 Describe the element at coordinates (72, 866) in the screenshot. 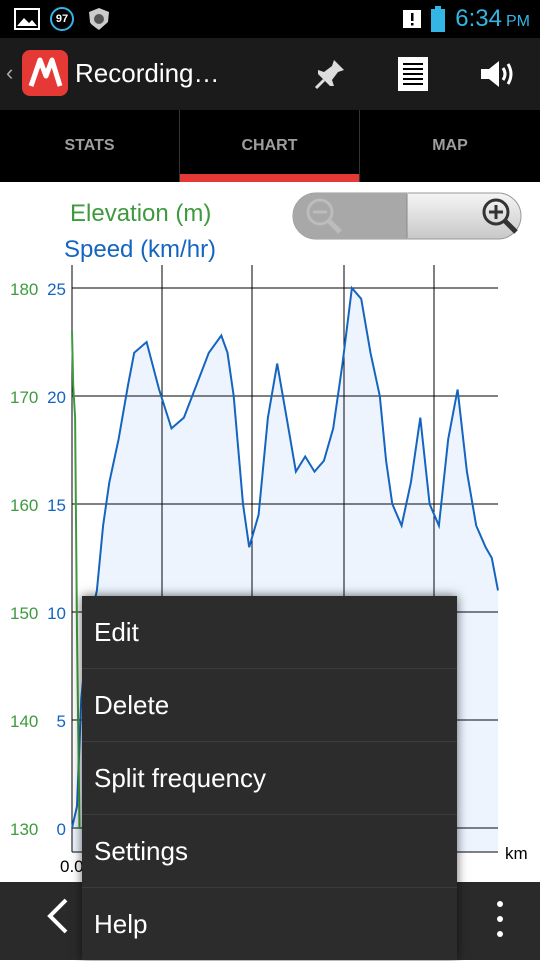

I see `x-start-label: 0.0` at that location.